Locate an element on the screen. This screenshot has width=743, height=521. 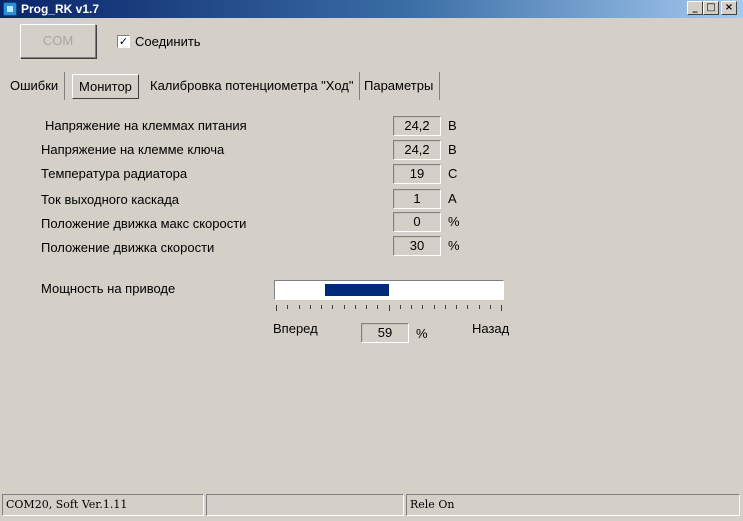
speed-slider-label: Положение движка скорости is located at coordinates (128, 247).